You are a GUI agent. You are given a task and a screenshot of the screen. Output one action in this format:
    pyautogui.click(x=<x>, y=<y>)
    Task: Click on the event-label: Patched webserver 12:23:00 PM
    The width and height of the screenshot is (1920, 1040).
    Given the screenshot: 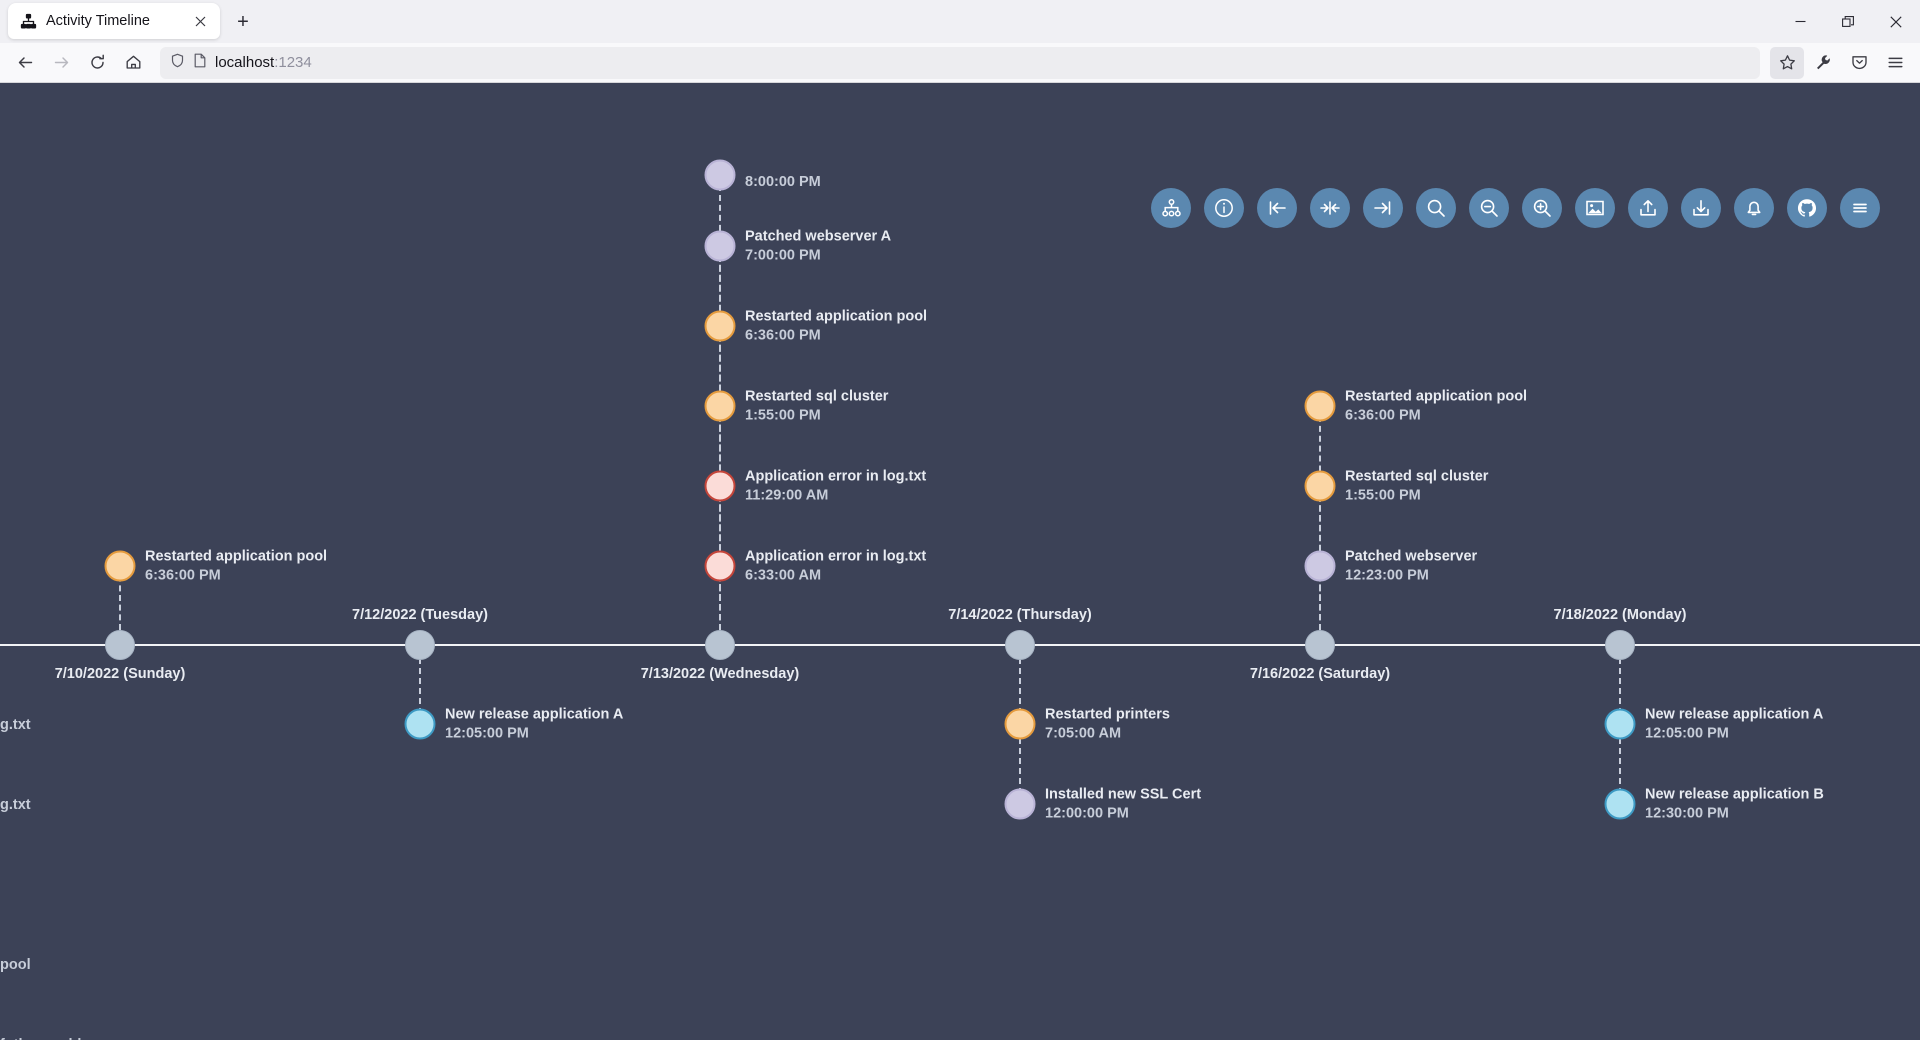 What is the action you would take?
    pyautogui.click(x=1411, y=565)
    